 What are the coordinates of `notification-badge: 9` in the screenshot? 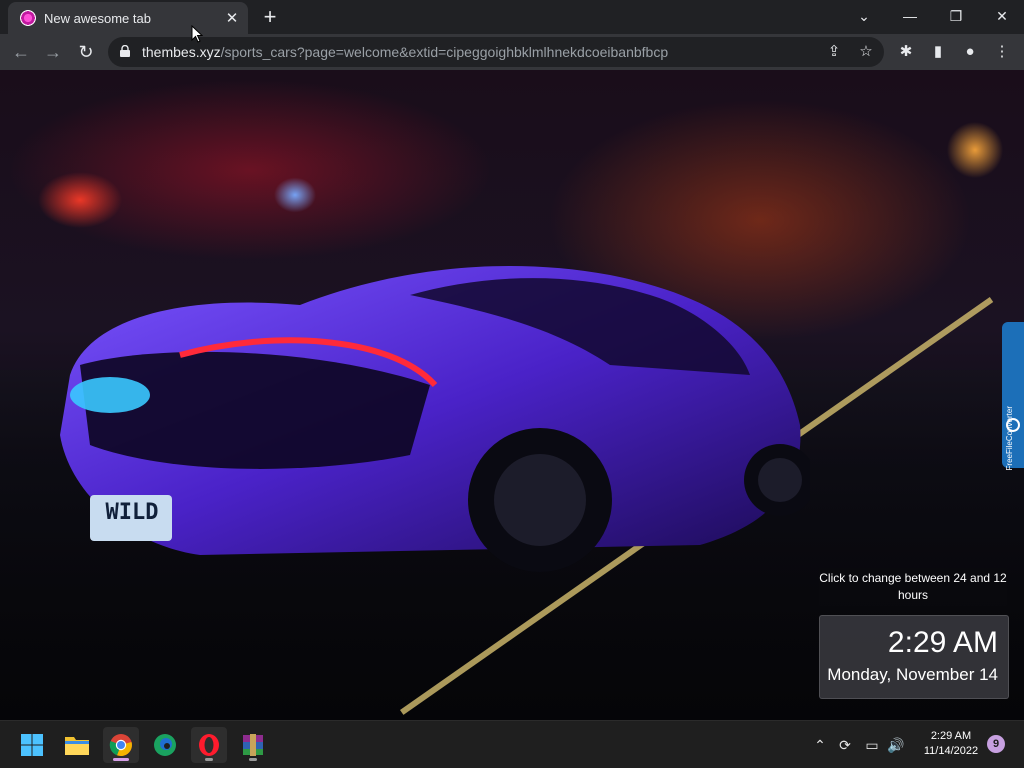 It's located at (996, 744).